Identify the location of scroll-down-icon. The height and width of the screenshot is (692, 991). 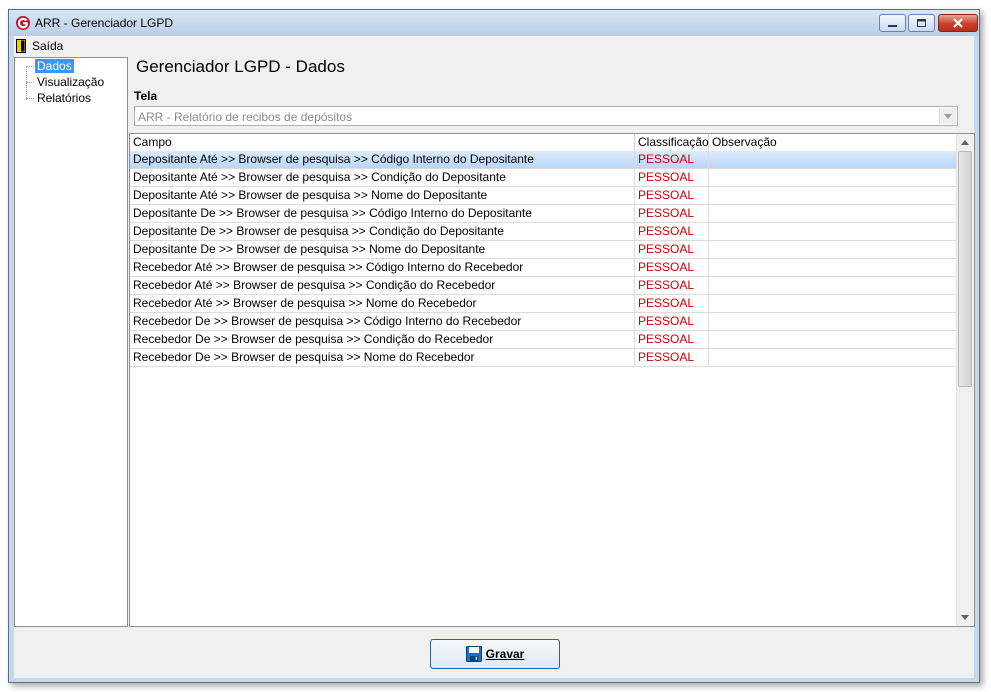
(965, 617).